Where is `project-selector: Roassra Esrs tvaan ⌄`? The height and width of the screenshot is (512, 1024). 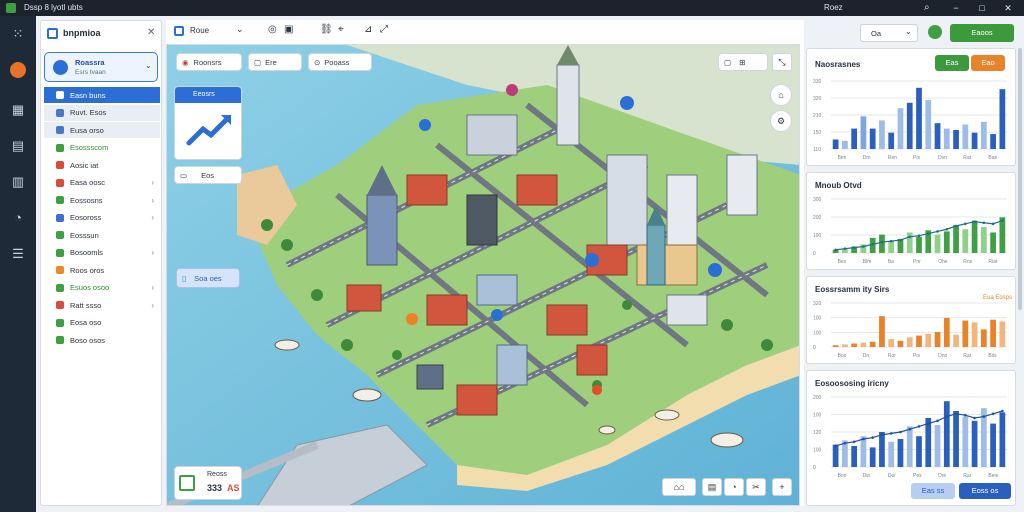
project-selector: Roassra Esrs tvaan ⌄ is located at coordinates (101, 67).